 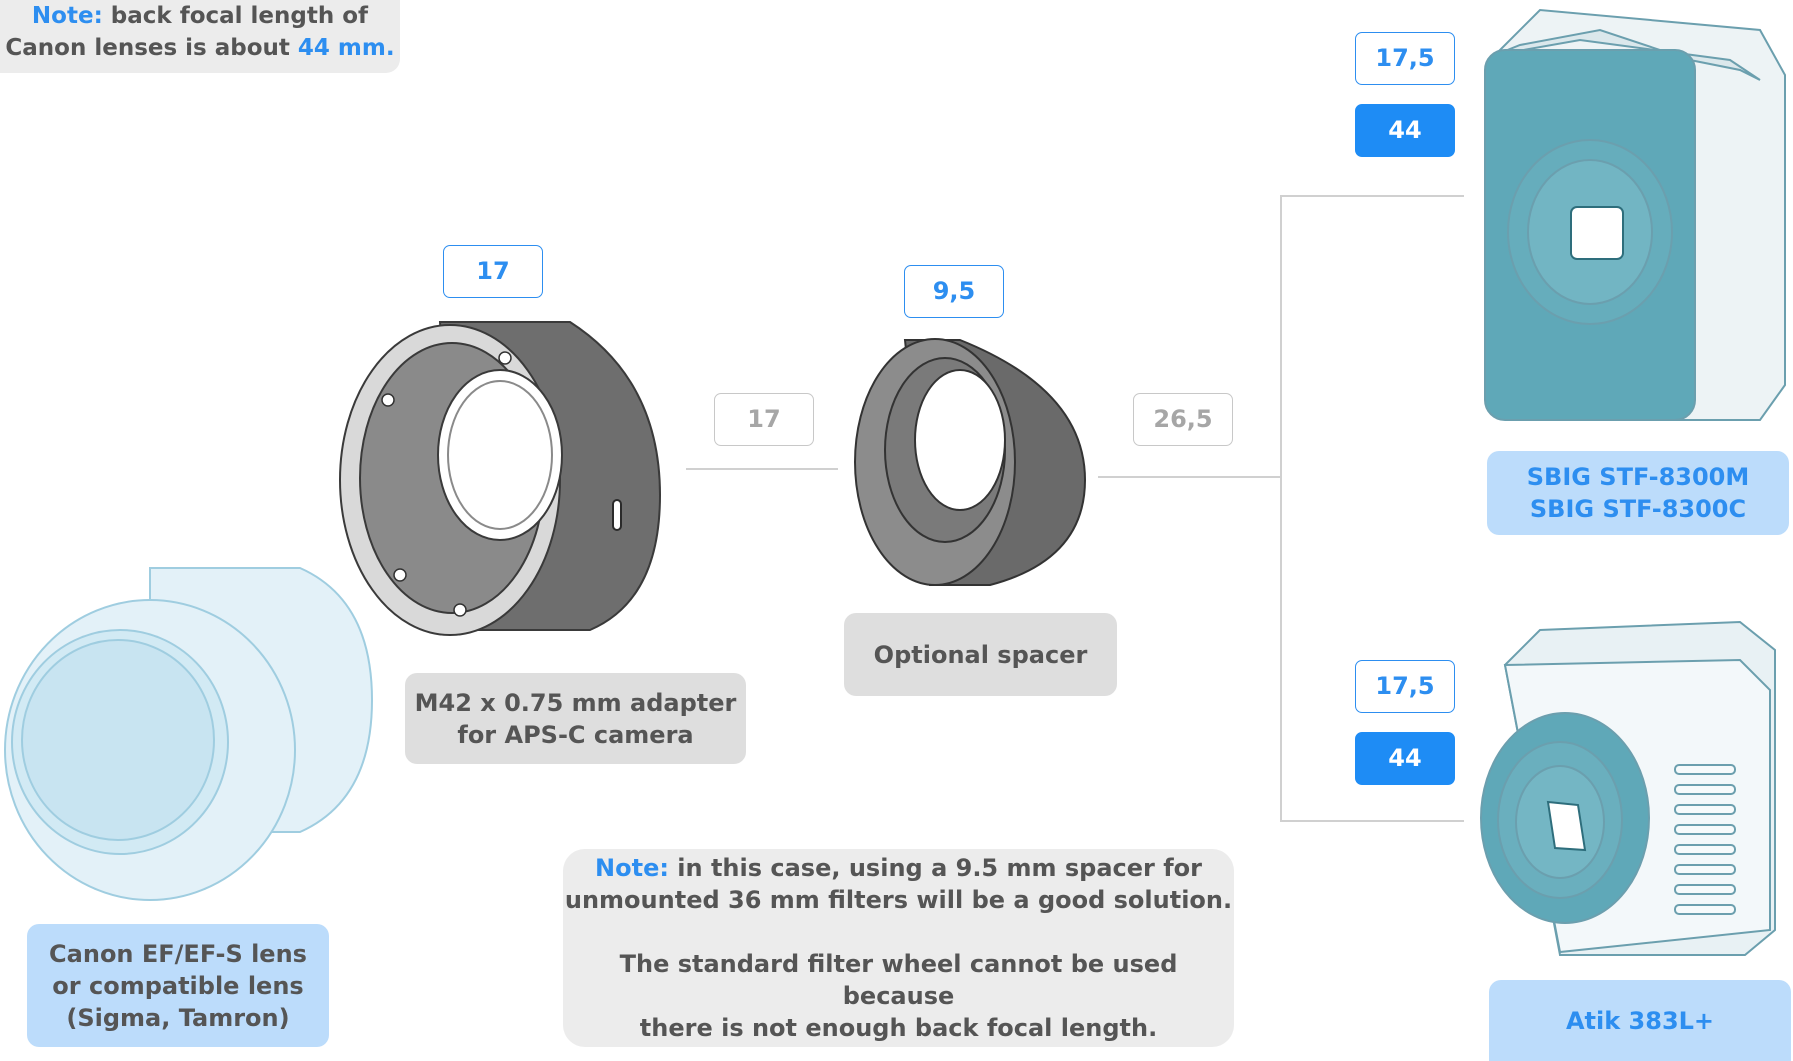 What do you see at coordinates (346, 48) in the screenshot?
I see `top-note-value: 44 mm.` at bounding box center [346, 48].